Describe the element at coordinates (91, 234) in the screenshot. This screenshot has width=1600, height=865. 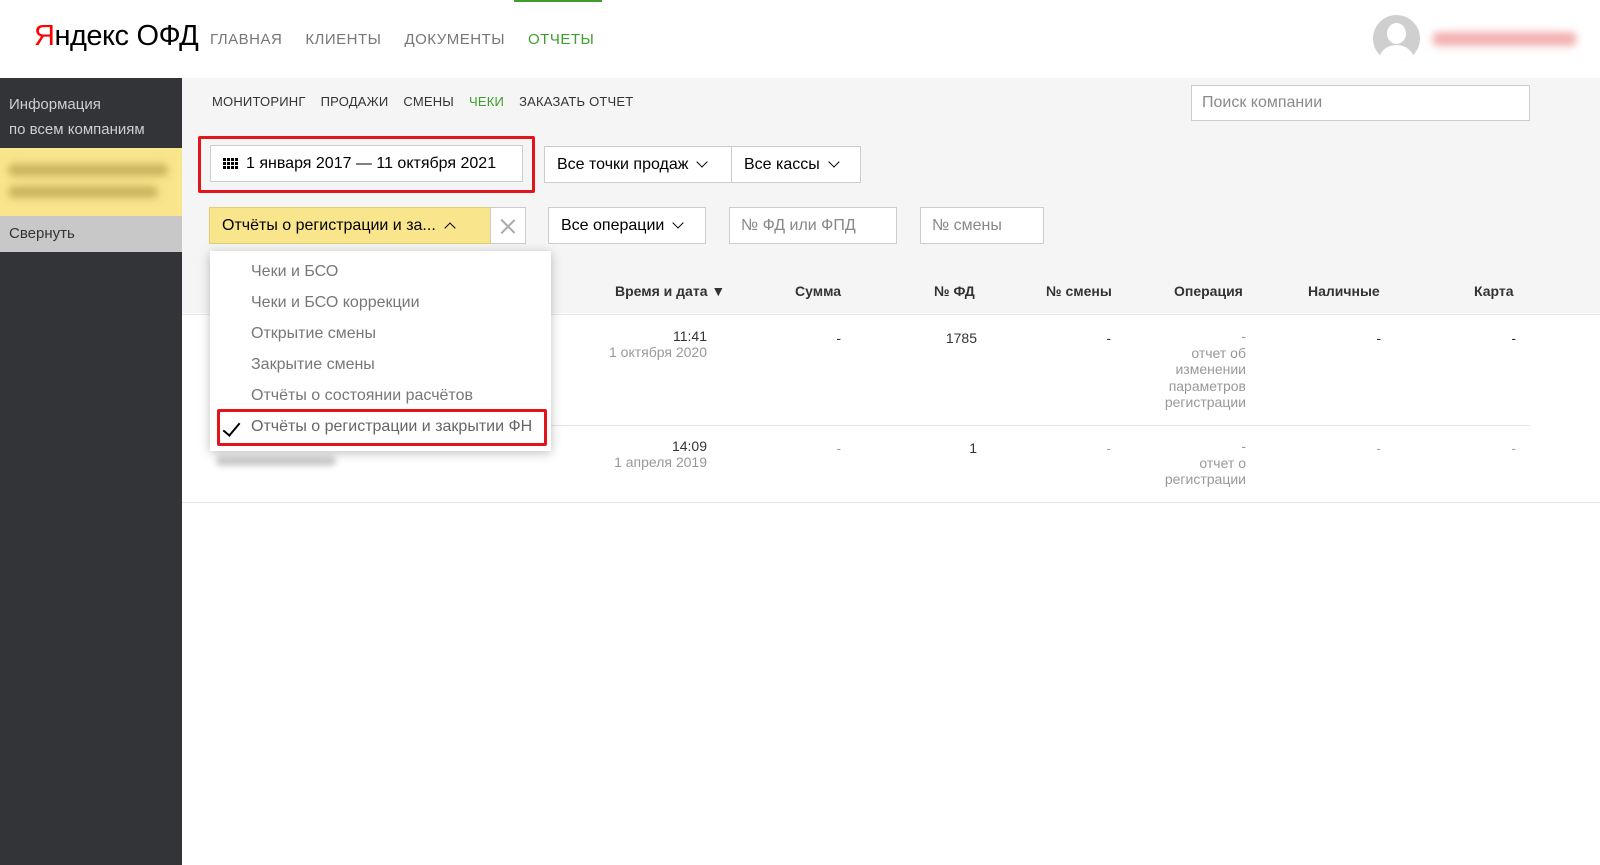
I see `sidebar-collapse-button: Свернуть` at that location.